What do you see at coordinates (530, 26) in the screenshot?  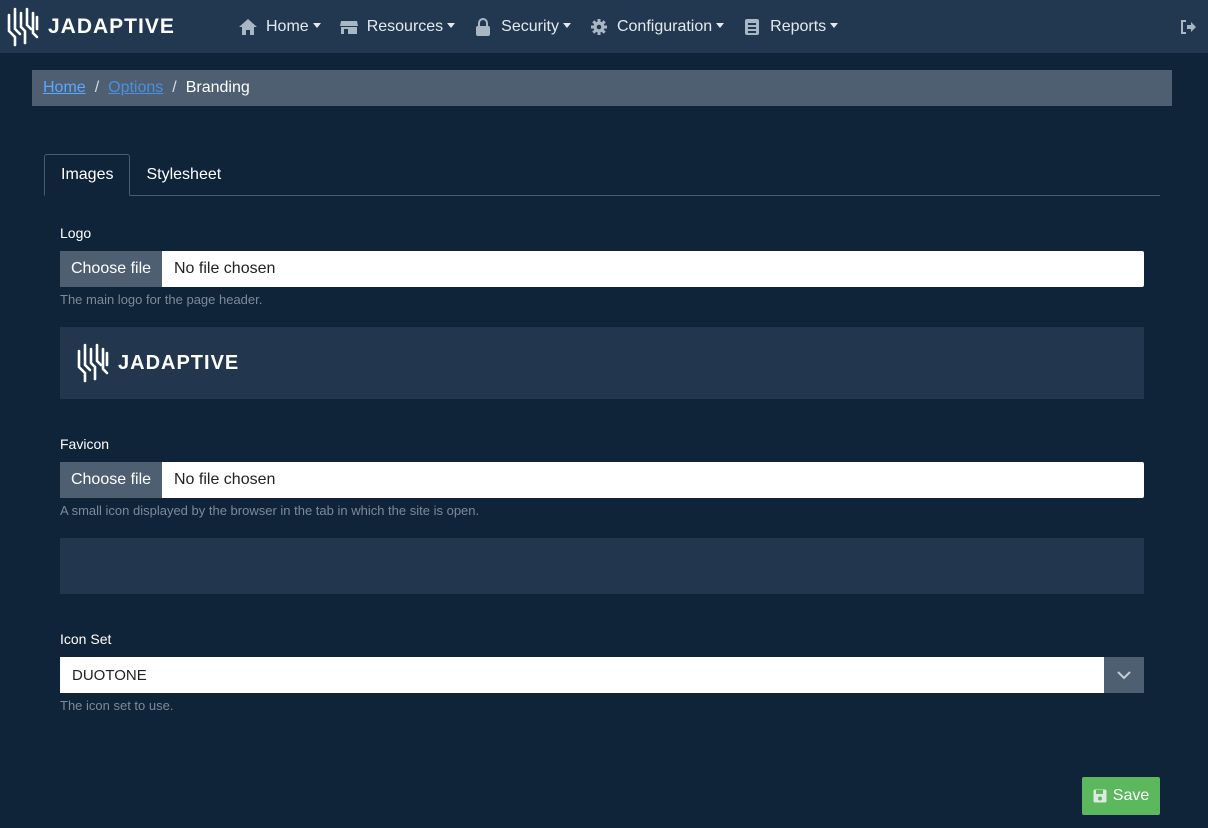 I see `nav-security-label: Security` at bounding box center [530, 26].